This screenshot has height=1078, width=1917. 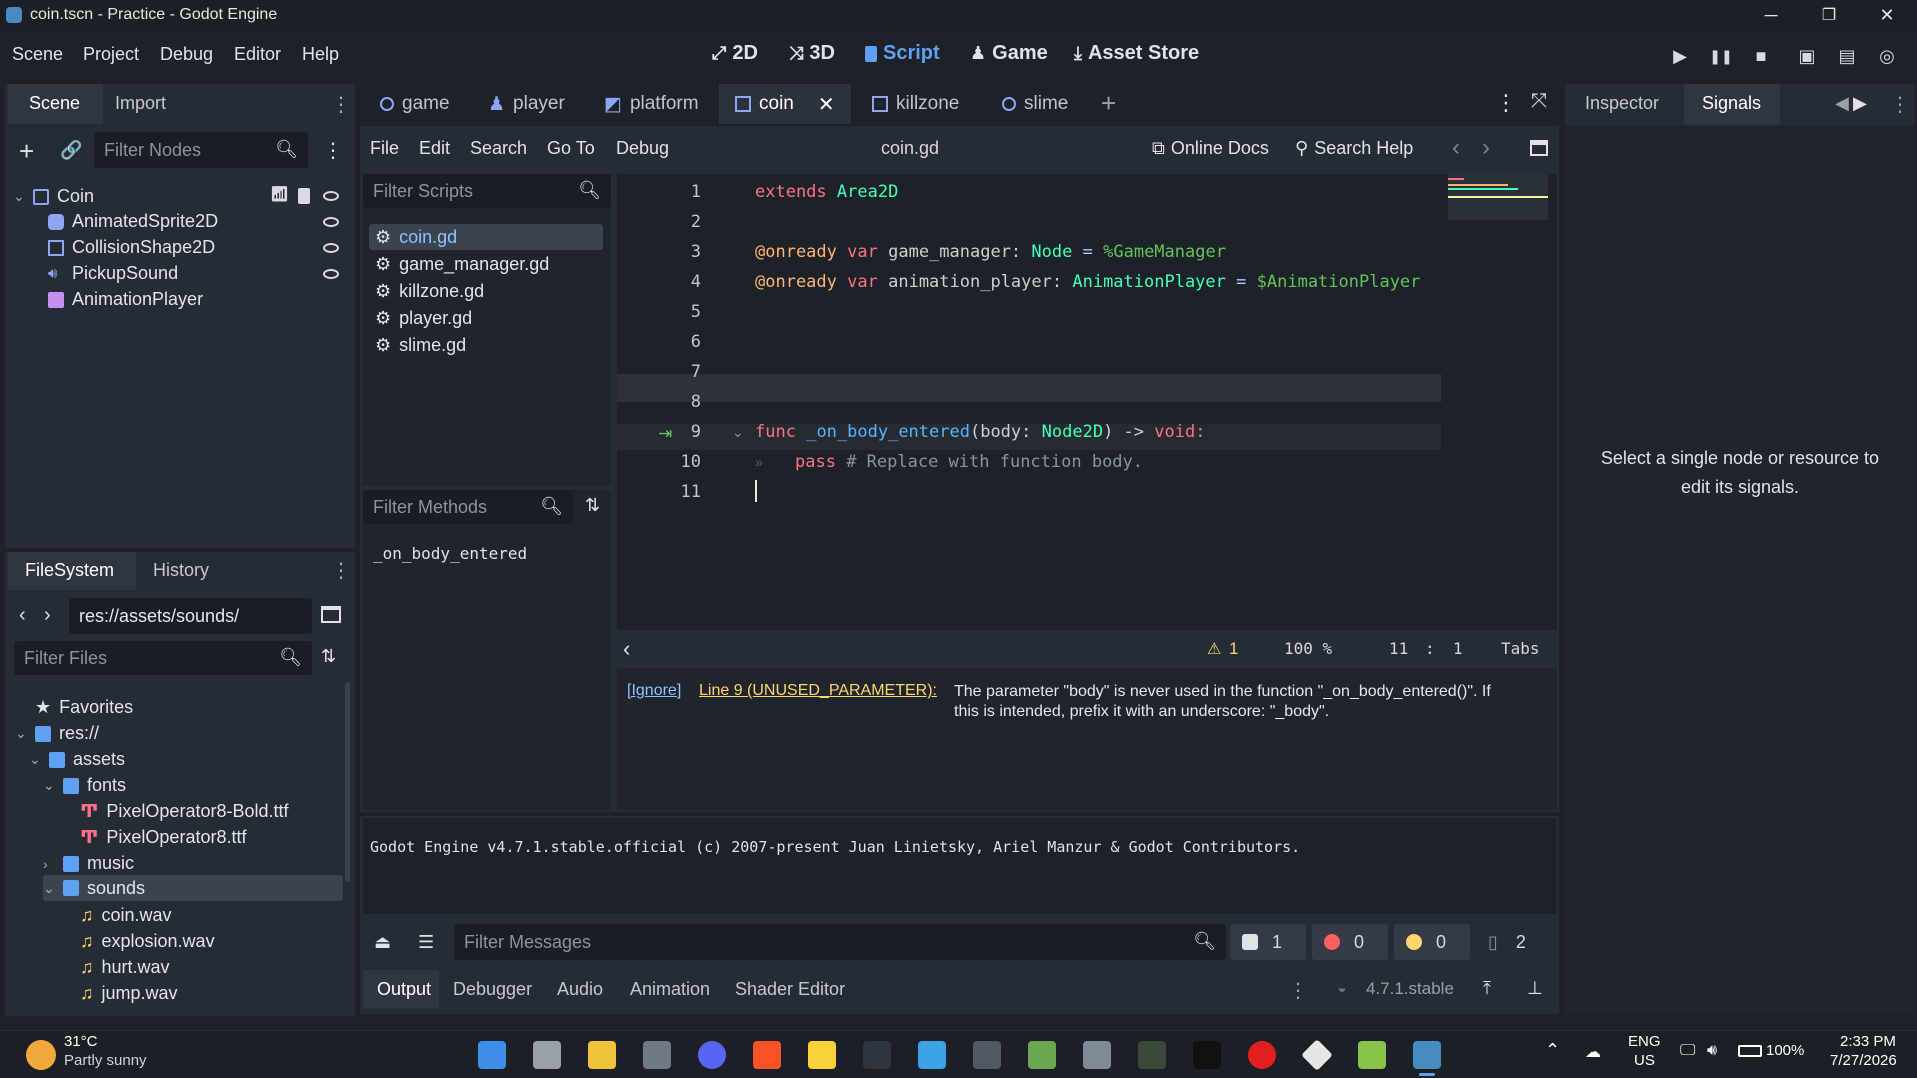 What do you see at coordinates (1432, 942) in the screenshot?
I see `warning-filter-toggle: 0` at bounding box center [1432, 942].